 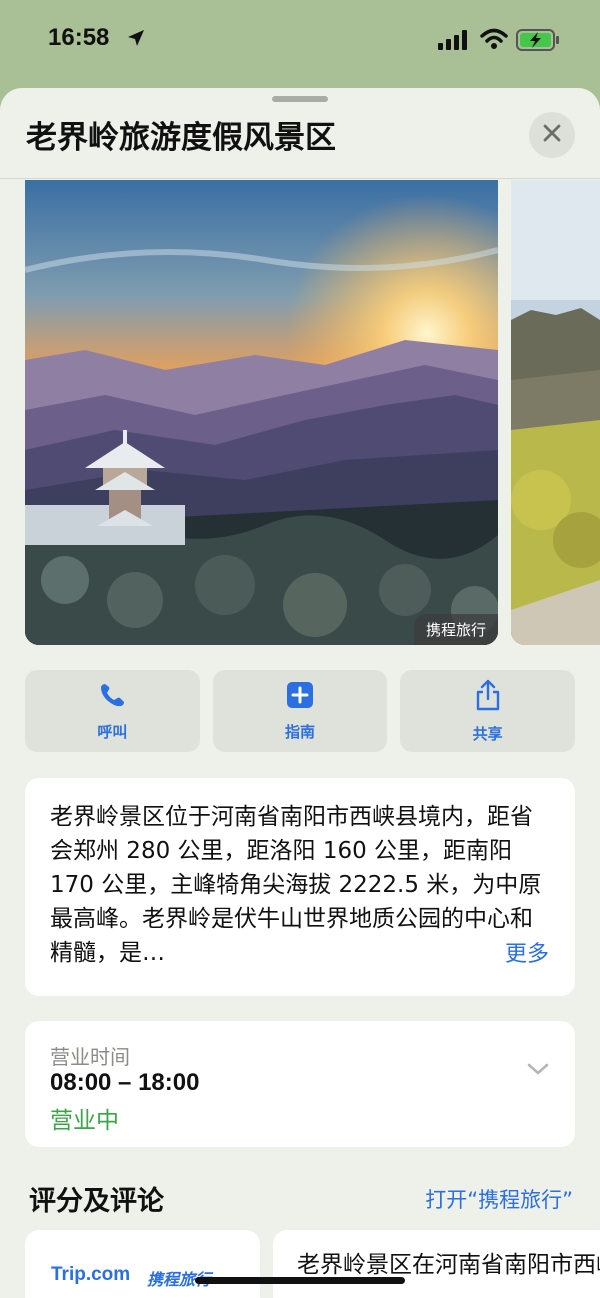 I want to click on action-buttons: 呼叫 指南 共享, so click(x=300, y=711).